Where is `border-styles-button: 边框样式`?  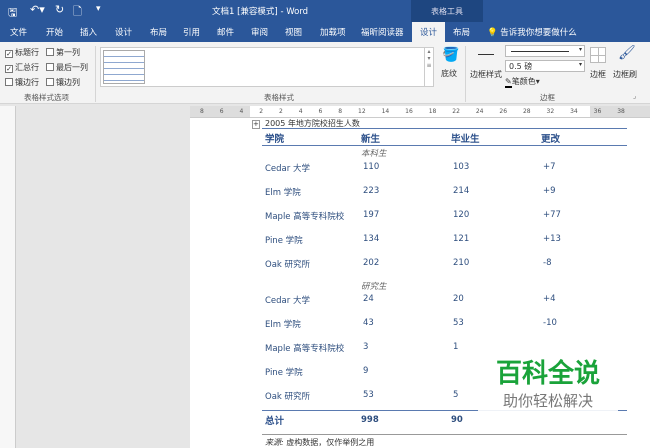 border-styles-button: 边框样式 is located at coordinates (486, 74).